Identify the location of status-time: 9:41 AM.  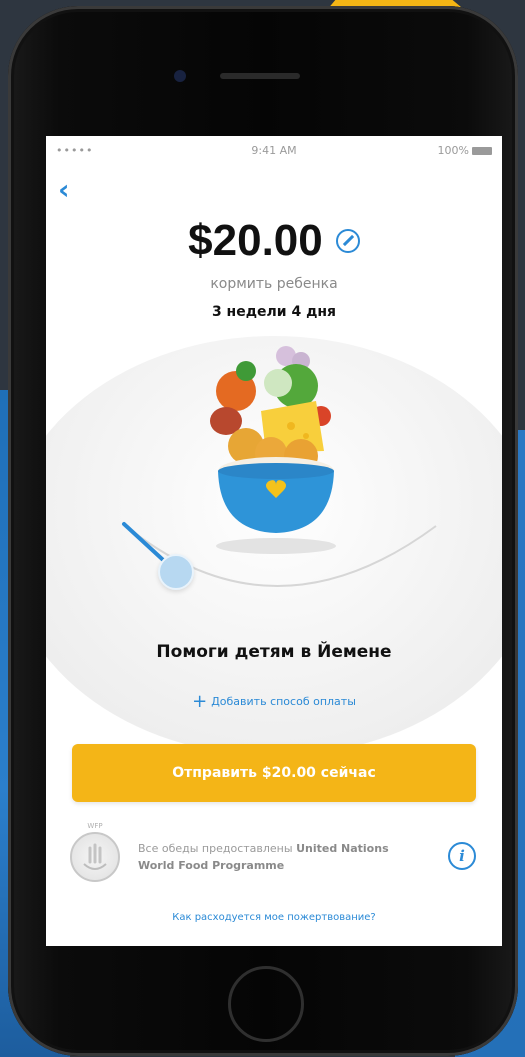
(274, 150).